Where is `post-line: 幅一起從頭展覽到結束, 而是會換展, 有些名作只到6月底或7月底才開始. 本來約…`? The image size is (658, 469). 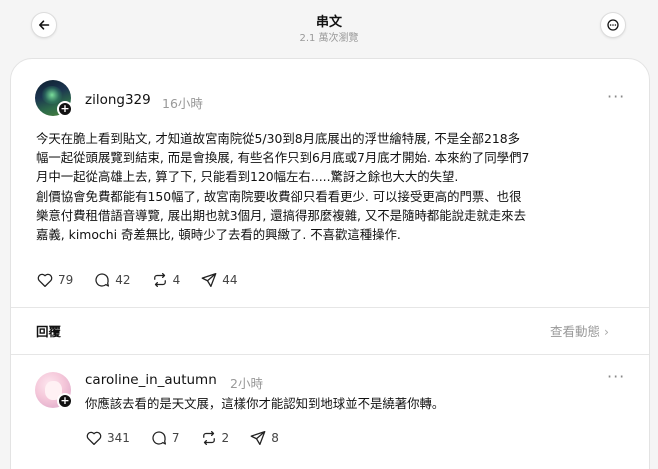
post-line: 幅一起從頭展覽到結束, 而是會換展, 有些名作只到6月底或7月底才開始. 本來約… is located at coordinates (283, 158).